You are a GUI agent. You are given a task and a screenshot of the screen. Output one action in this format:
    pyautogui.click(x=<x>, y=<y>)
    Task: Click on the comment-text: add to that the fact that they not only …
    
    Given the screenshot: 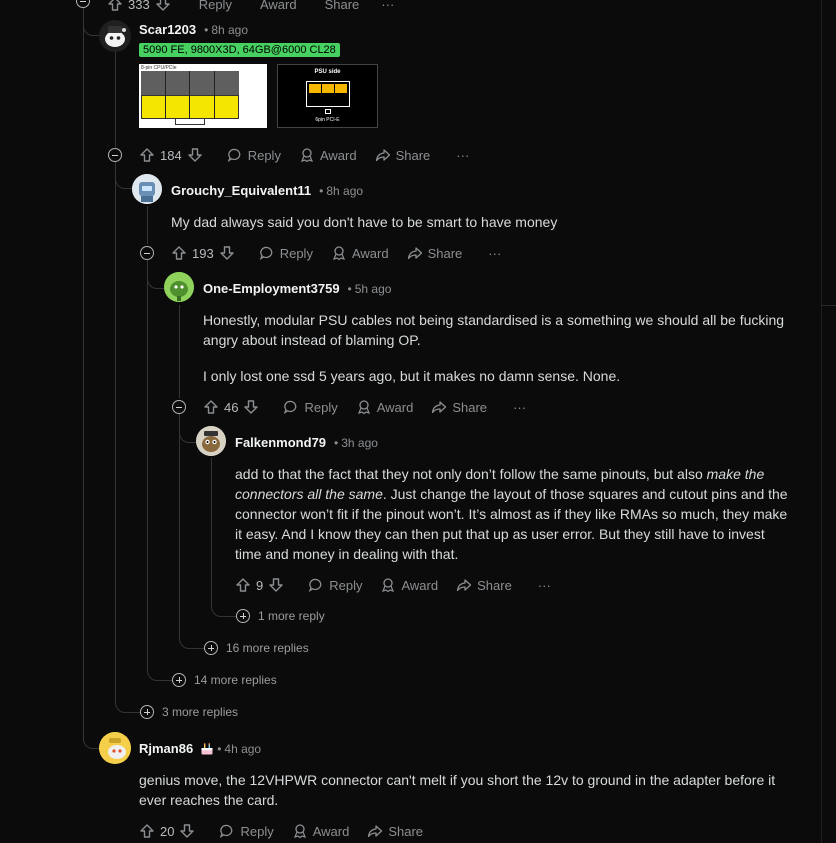 What is the action you would take?
    pyautogui.click(x=471, y=474)
    